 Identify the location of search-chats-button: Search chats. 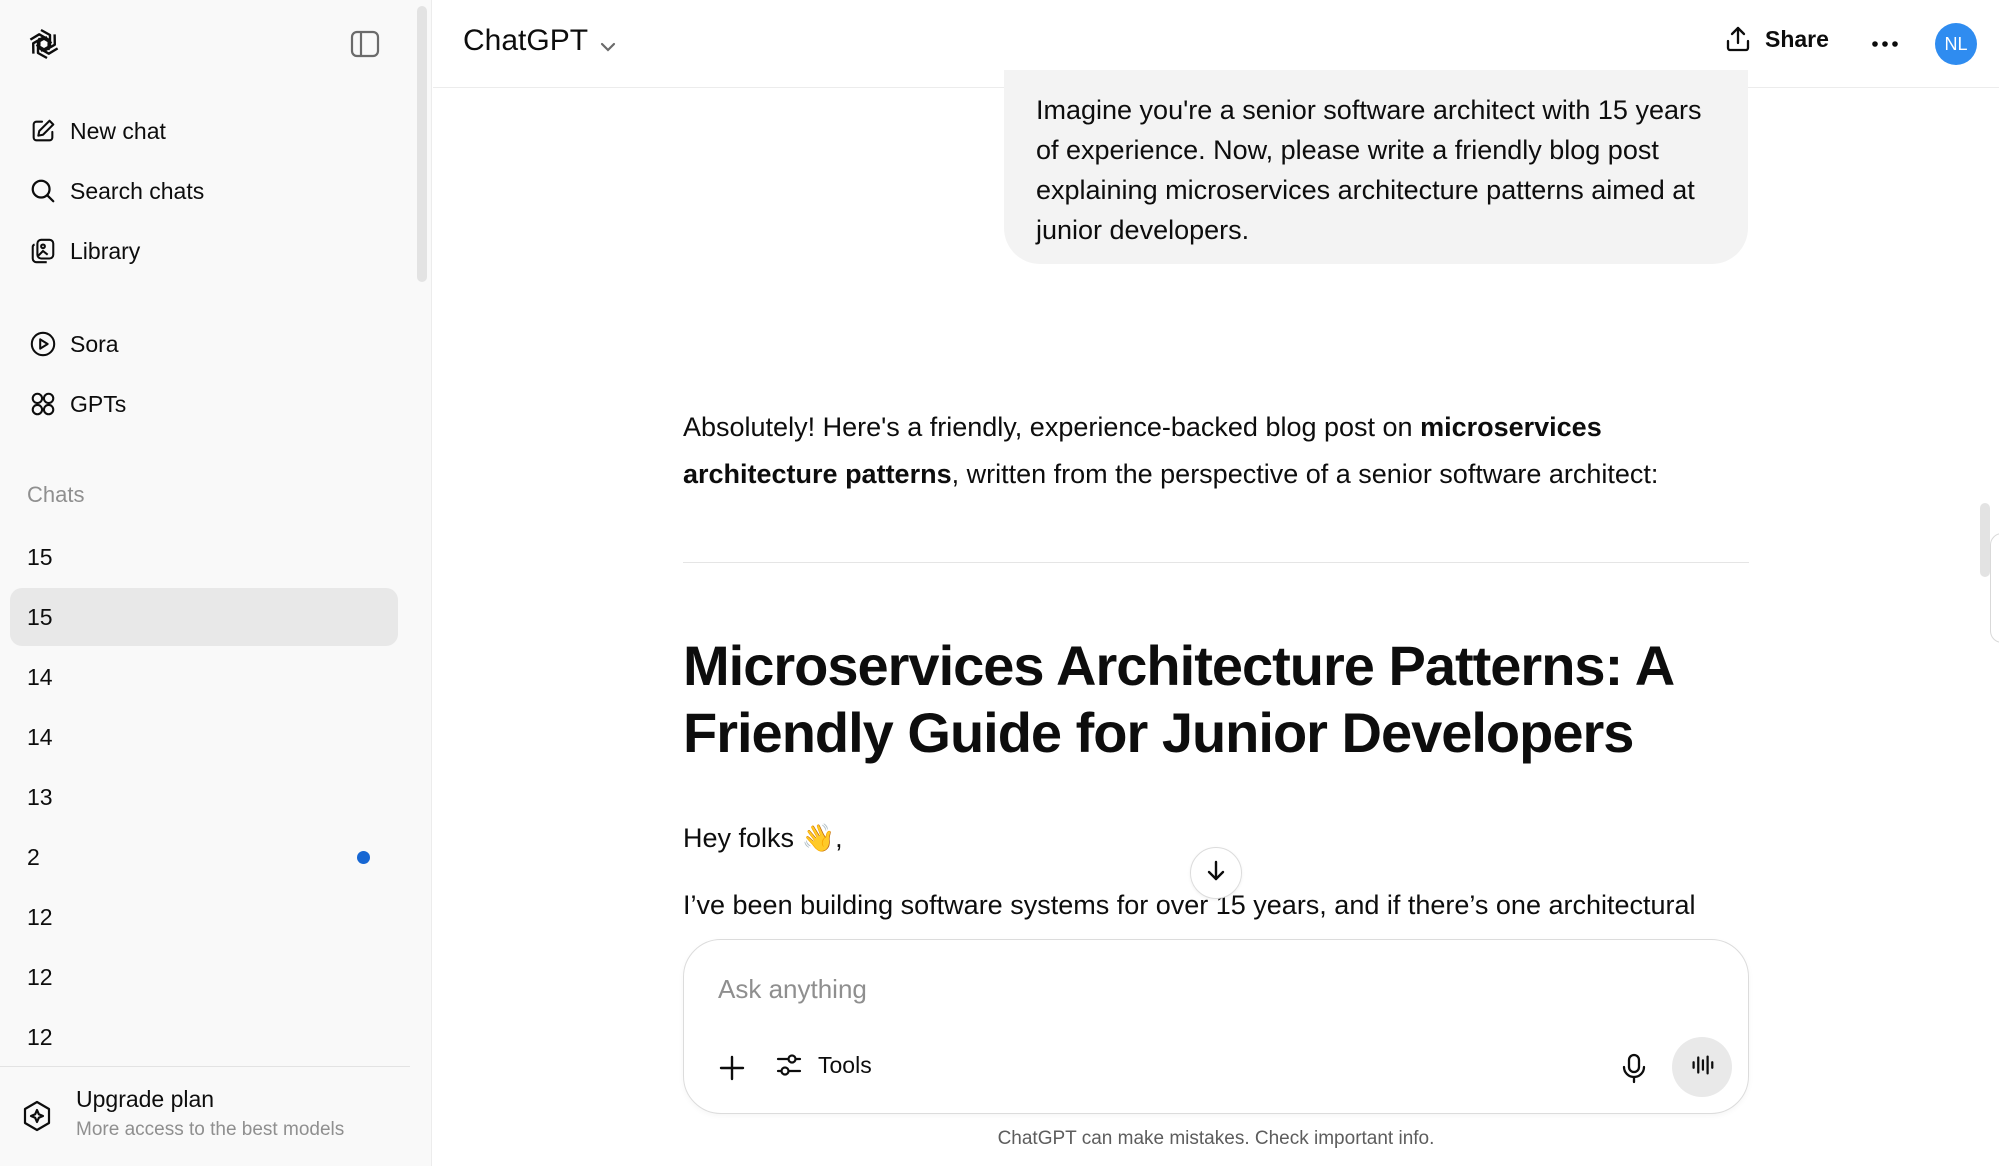
(204, 191).